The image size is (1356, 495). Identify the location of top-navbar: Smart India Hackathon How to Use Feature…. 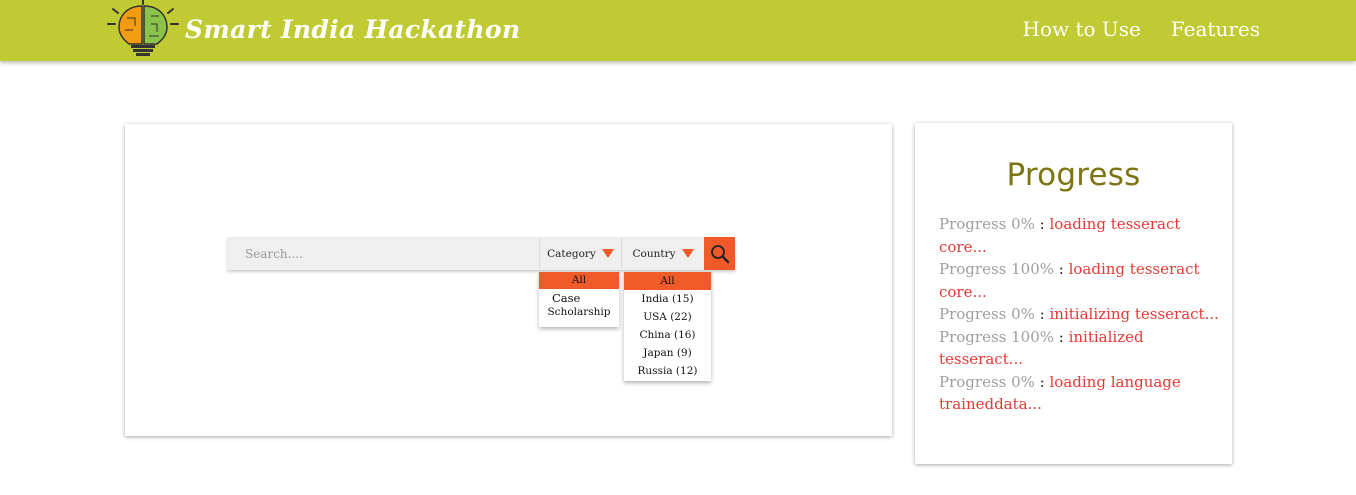
(678, 30).